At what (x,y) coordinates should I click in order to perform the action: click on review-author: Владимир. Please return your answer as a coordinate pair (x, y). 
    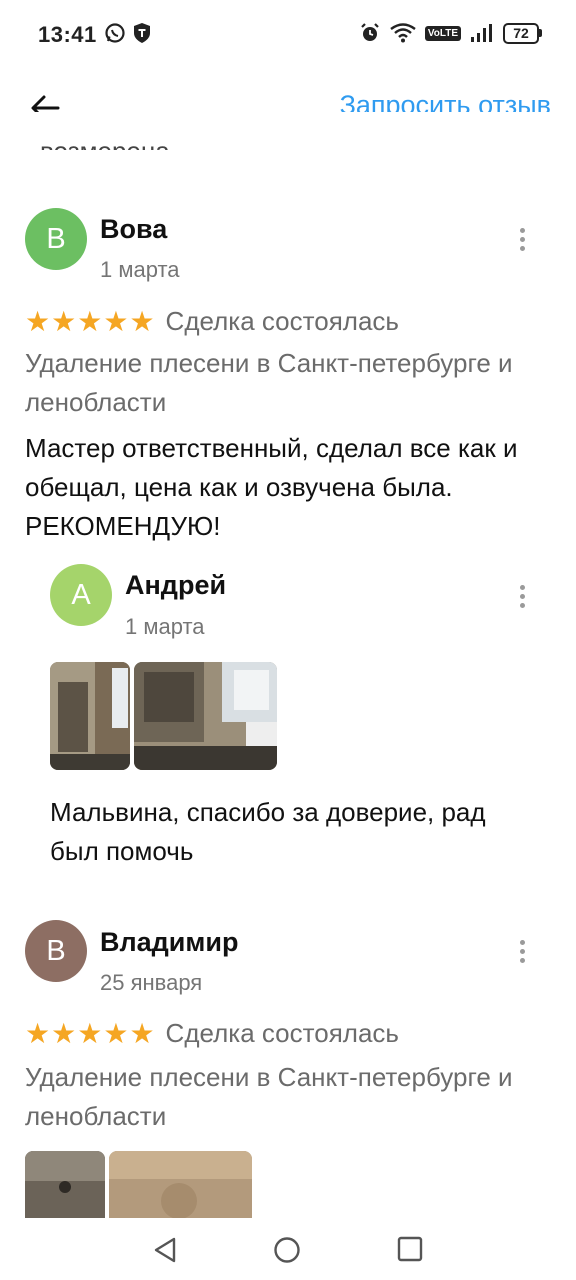
    Looking at the image, I should click on (169, 942).